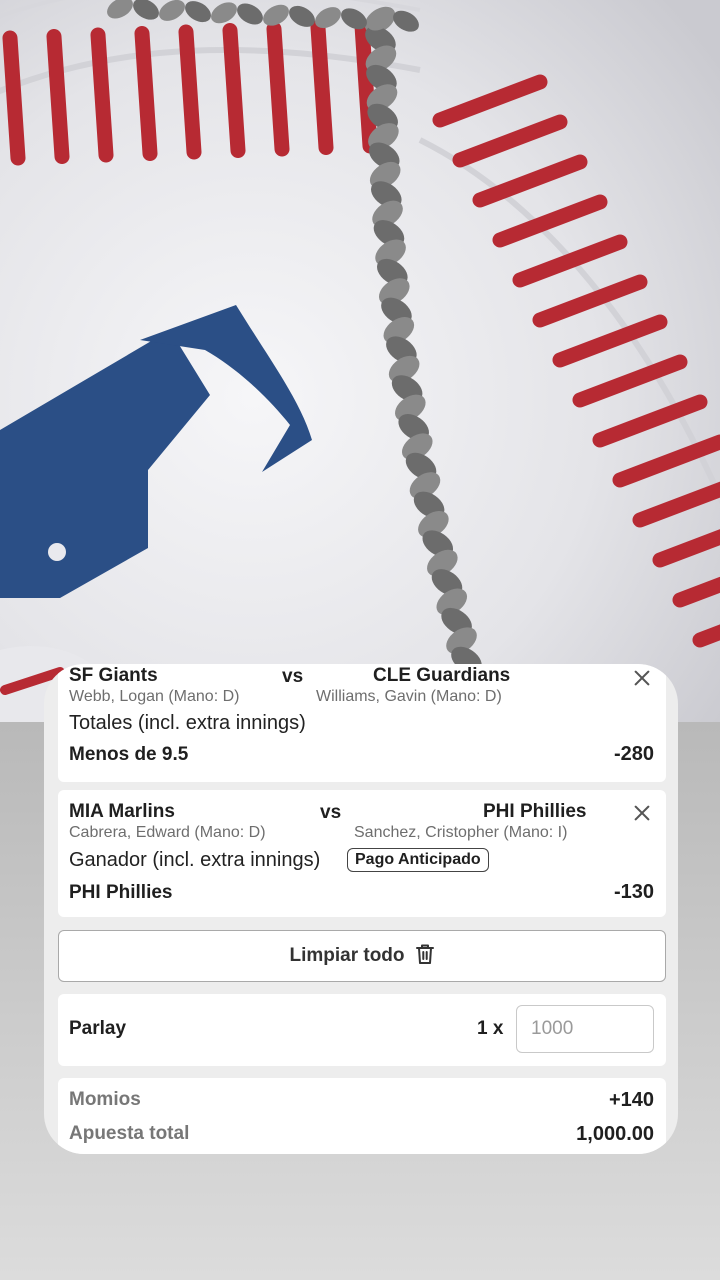 The image size is (720, 1280). What do you see at coordinates (195, 860) in the screenshot?
I see `bet-market: Ganador (incl. extra innings)` at bounding box center [195, 860].